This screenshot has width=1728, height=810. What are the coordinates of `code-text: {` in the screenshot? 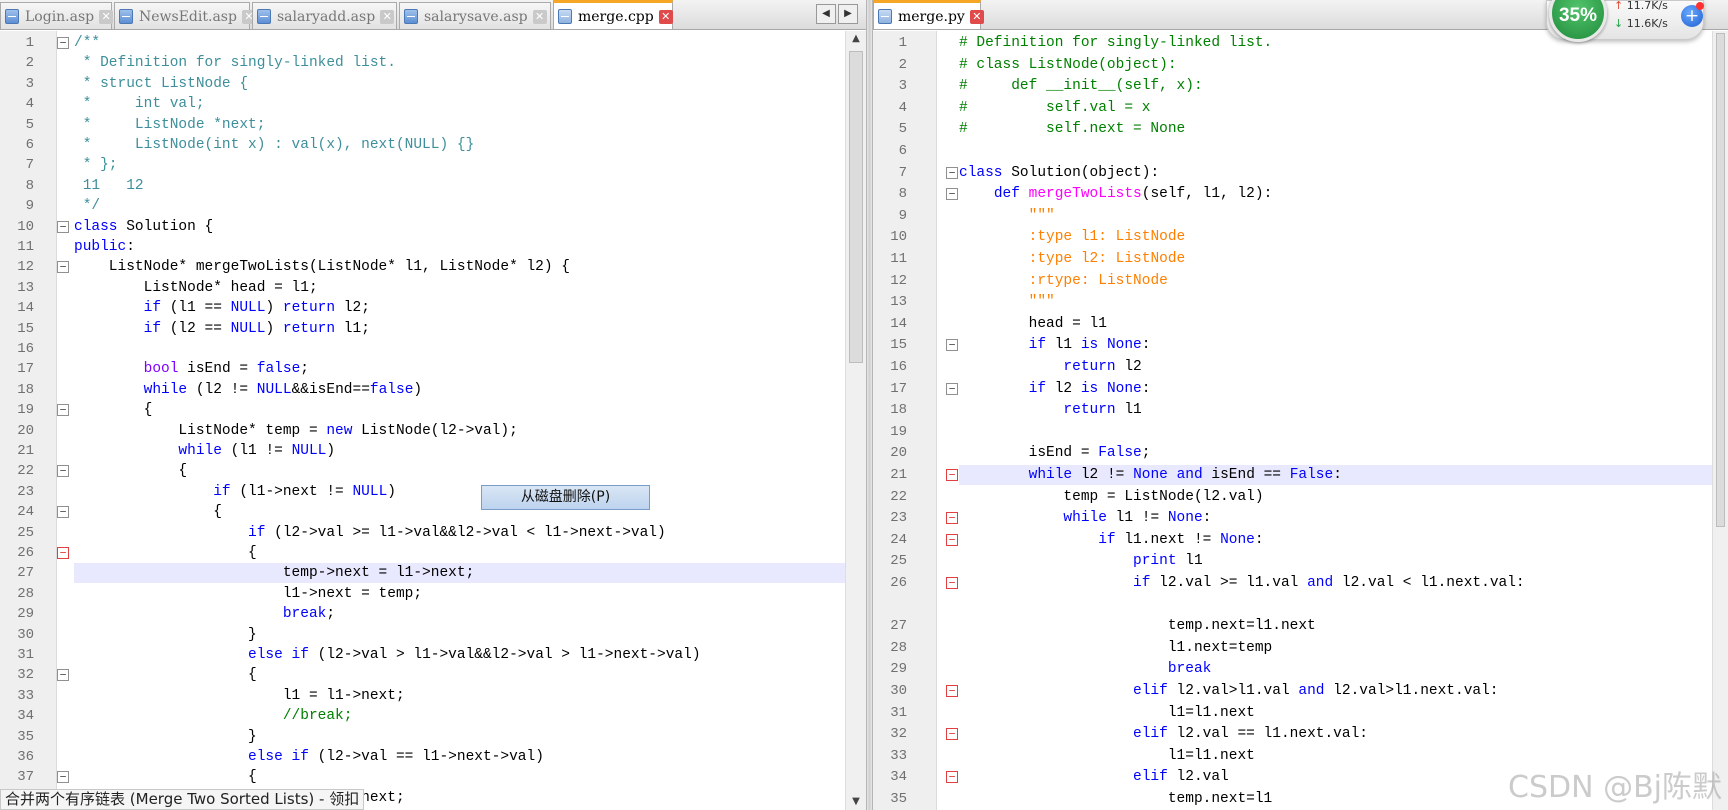 It's located at (165, 675).